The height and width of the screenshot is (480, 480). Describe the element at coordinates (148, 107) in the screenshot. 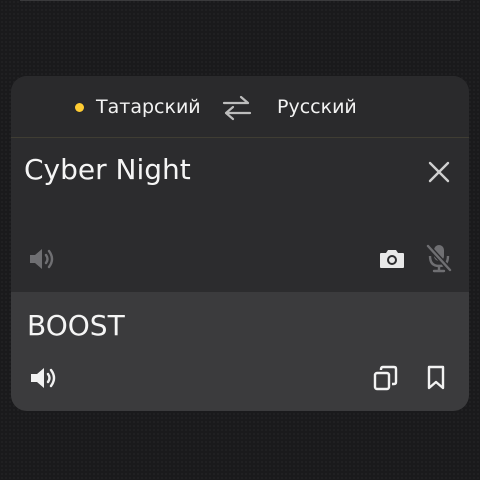

I see `source-language-label: Татарский` at that location.